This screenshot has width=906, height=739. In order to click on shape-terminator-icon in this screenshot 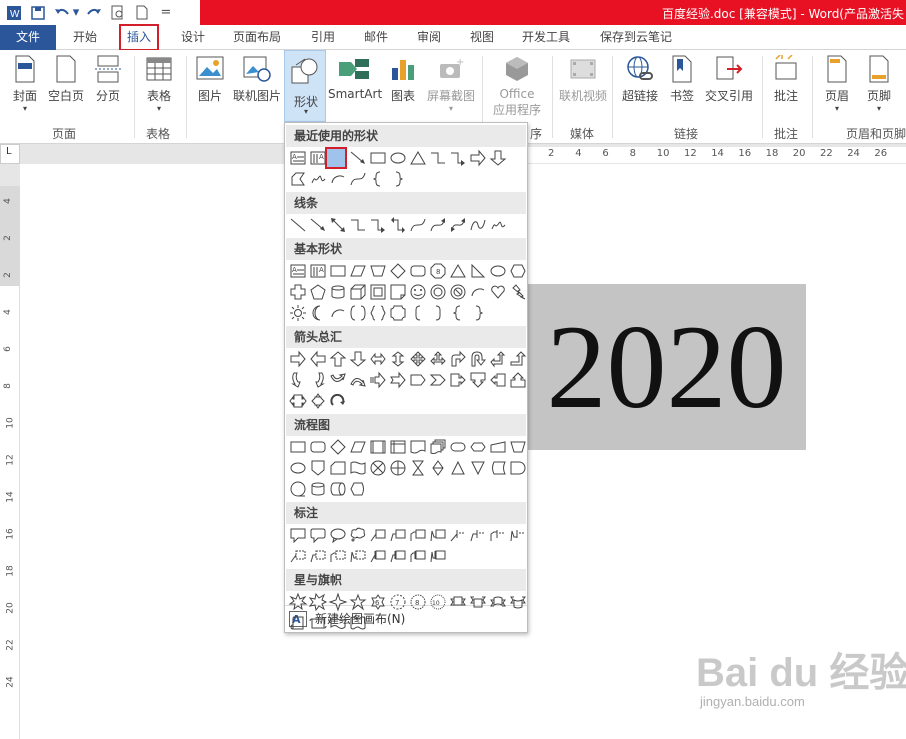, I will do `click(458, 447)`.